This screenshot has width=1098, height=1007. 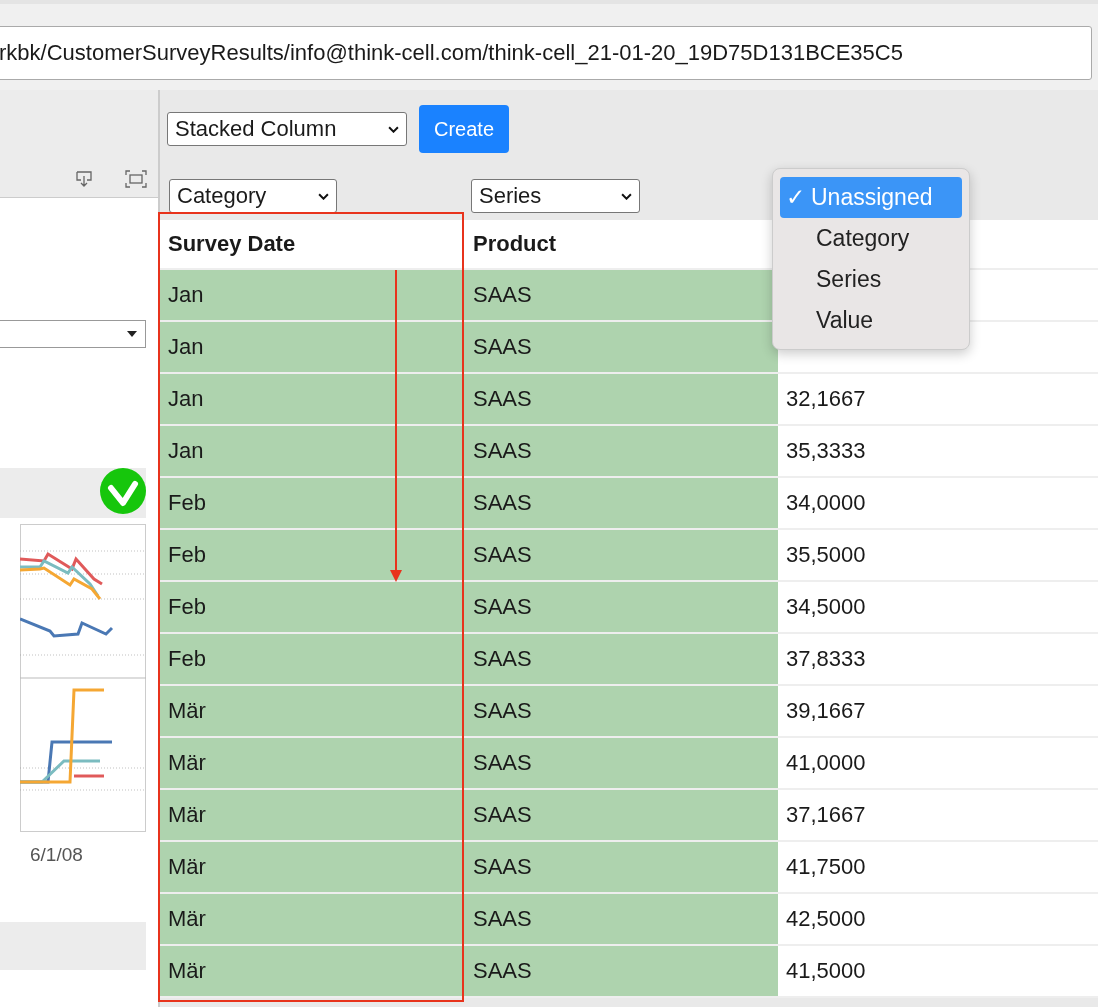 I want to click on column-role-select: Series, so click(x=555, y=196).